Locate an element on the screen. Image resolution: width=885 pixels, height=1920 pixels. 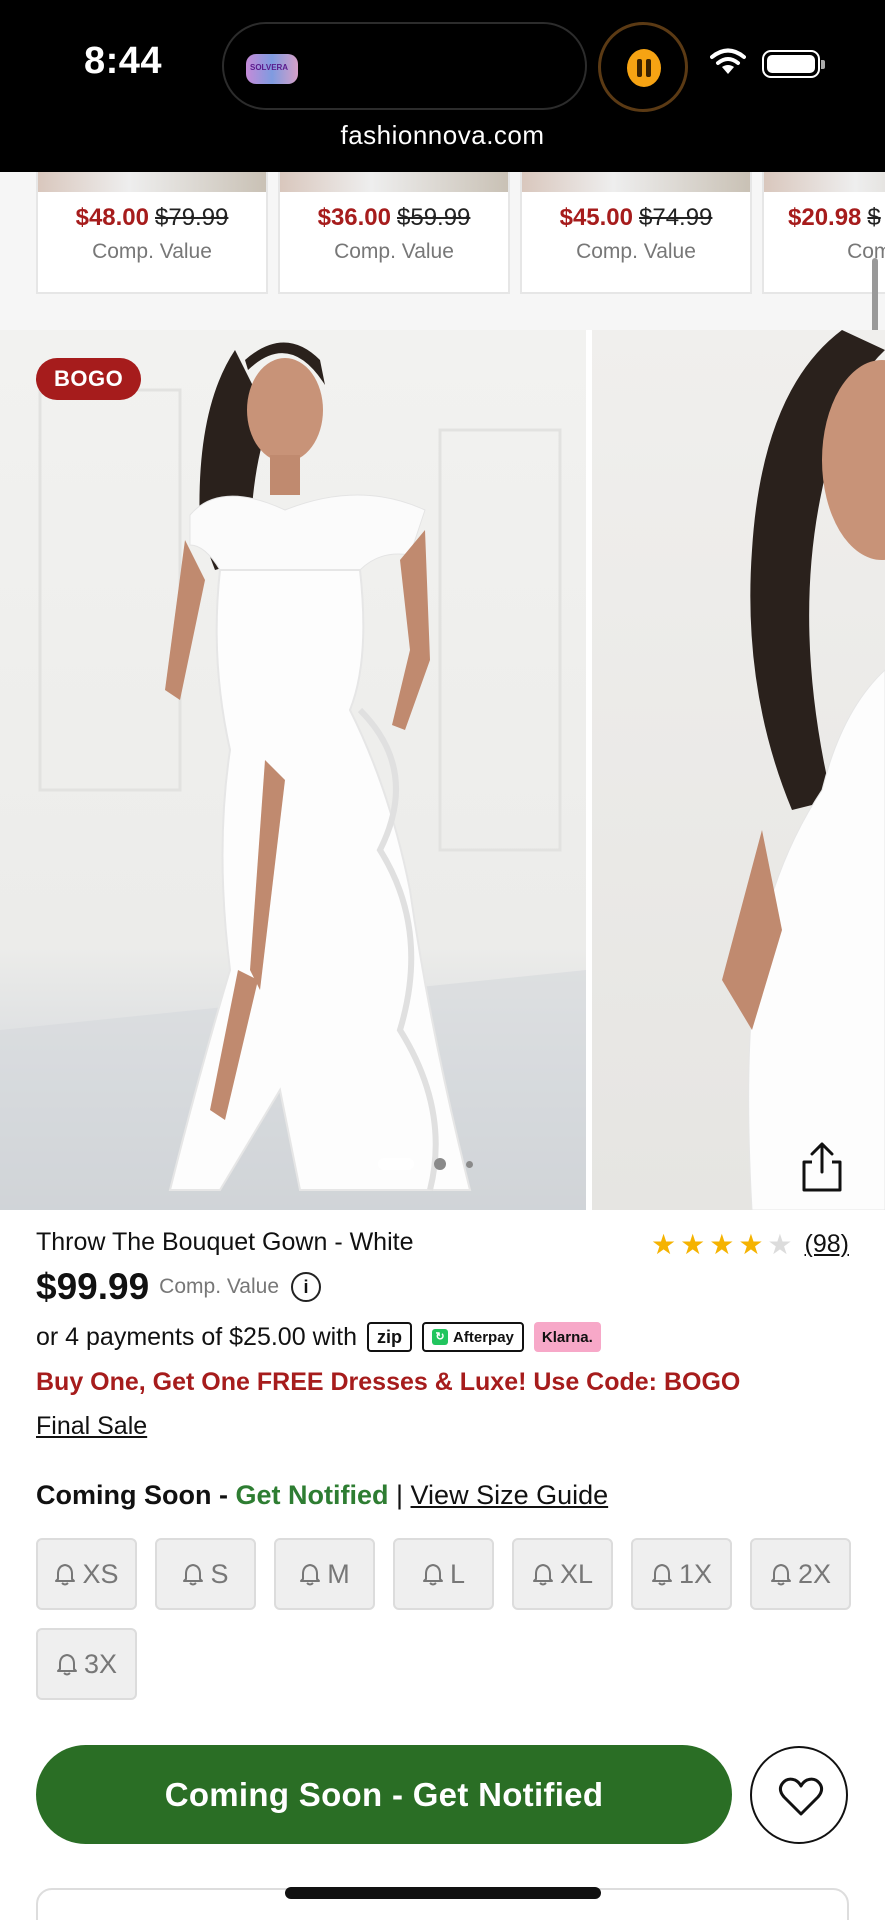
review-count-link: (98) is located at coordinates (827, 1244).